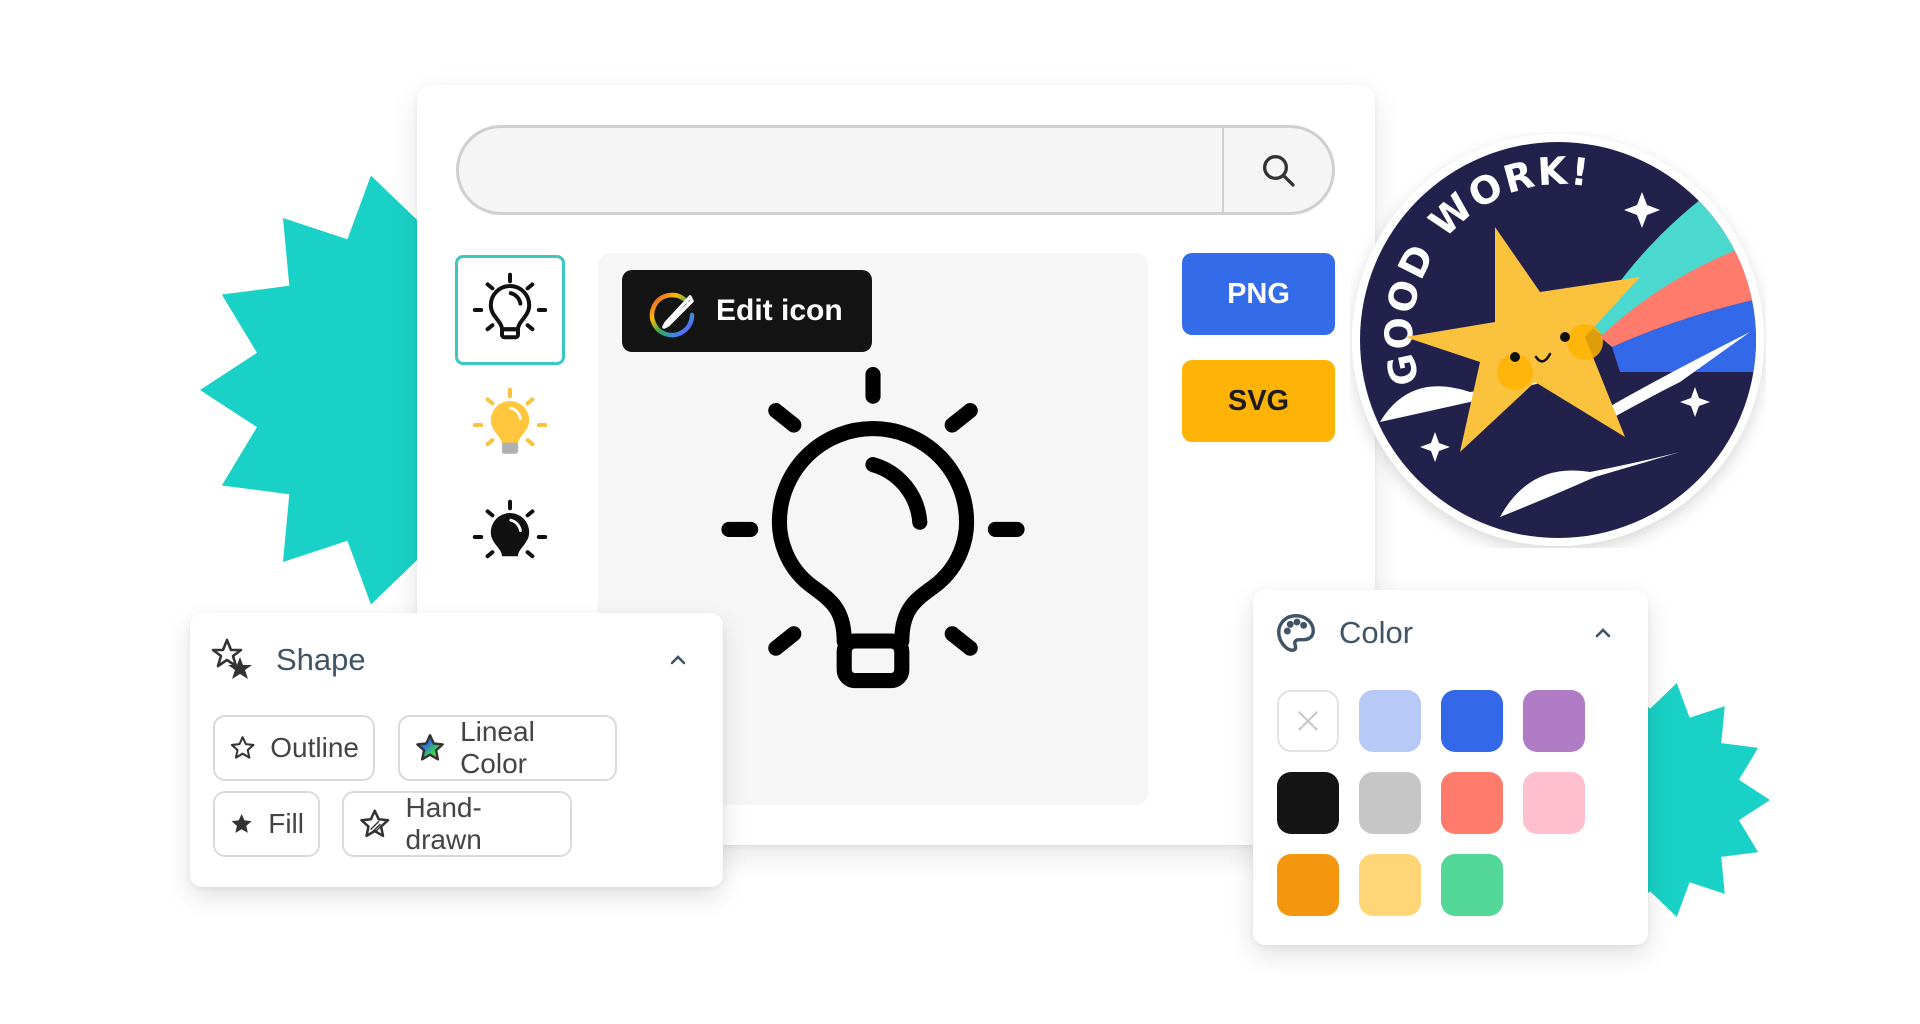 Image resolution: width=1920 pixels, height=1024 pixels. I want to click on color-panel: Color, so click(1450, 767).